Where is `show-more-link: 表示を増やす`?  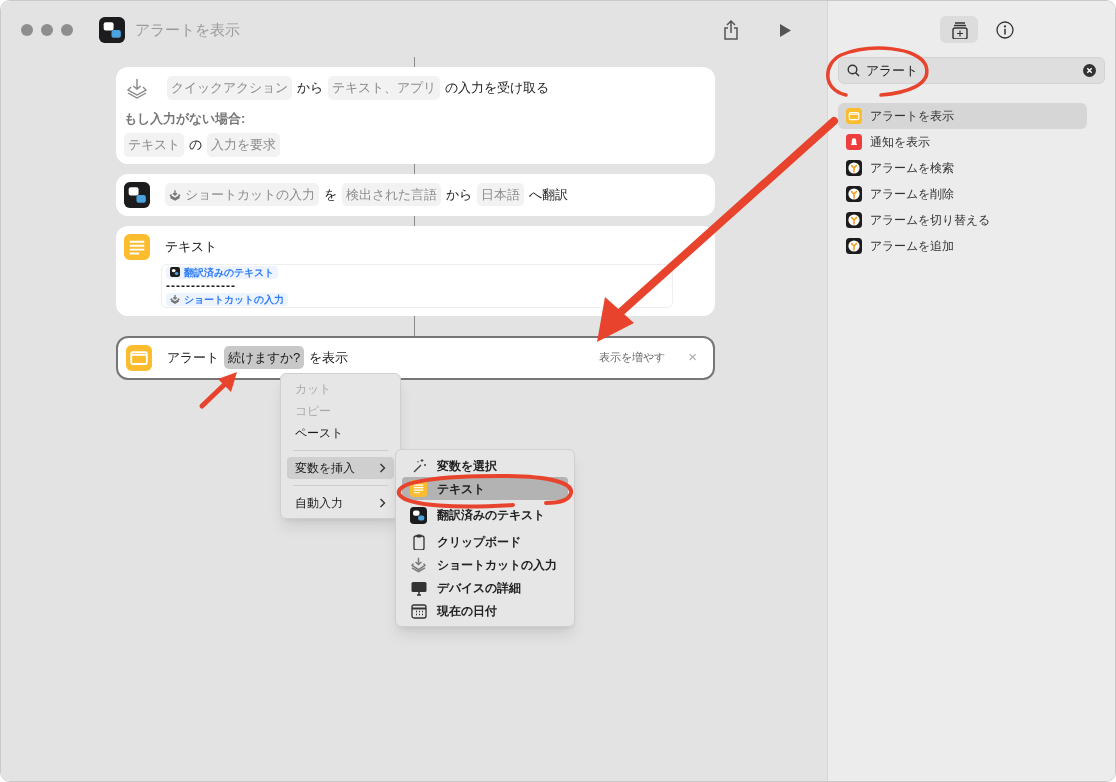 show-more-link: 表示を増やす is located at coordinates (632, 357).